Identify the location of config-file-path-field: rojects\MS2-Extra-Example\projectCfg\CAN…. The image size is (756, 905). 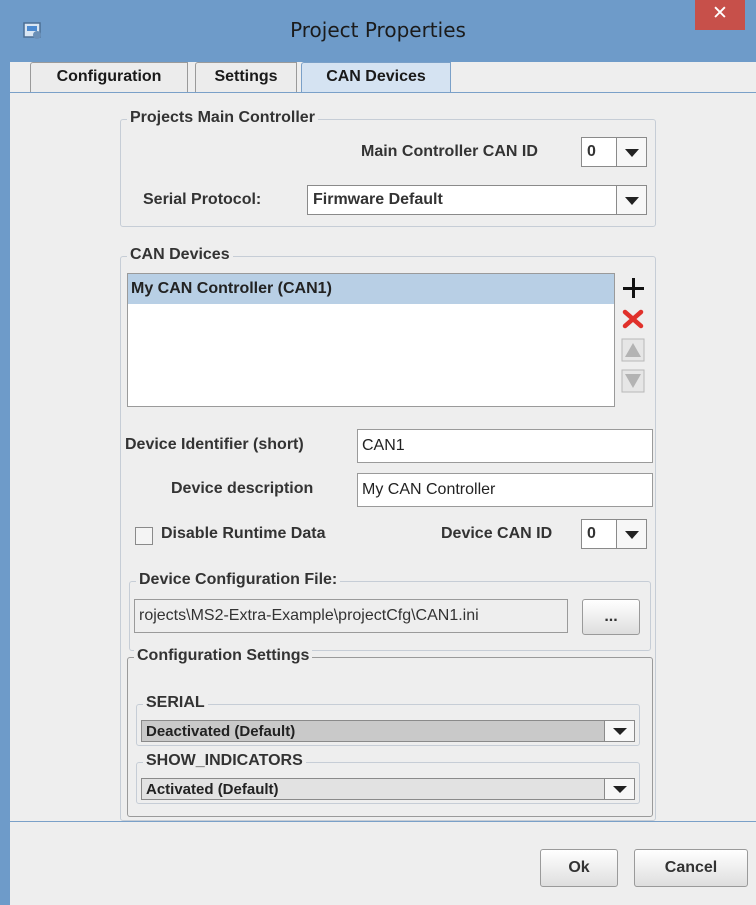
(351, 616).